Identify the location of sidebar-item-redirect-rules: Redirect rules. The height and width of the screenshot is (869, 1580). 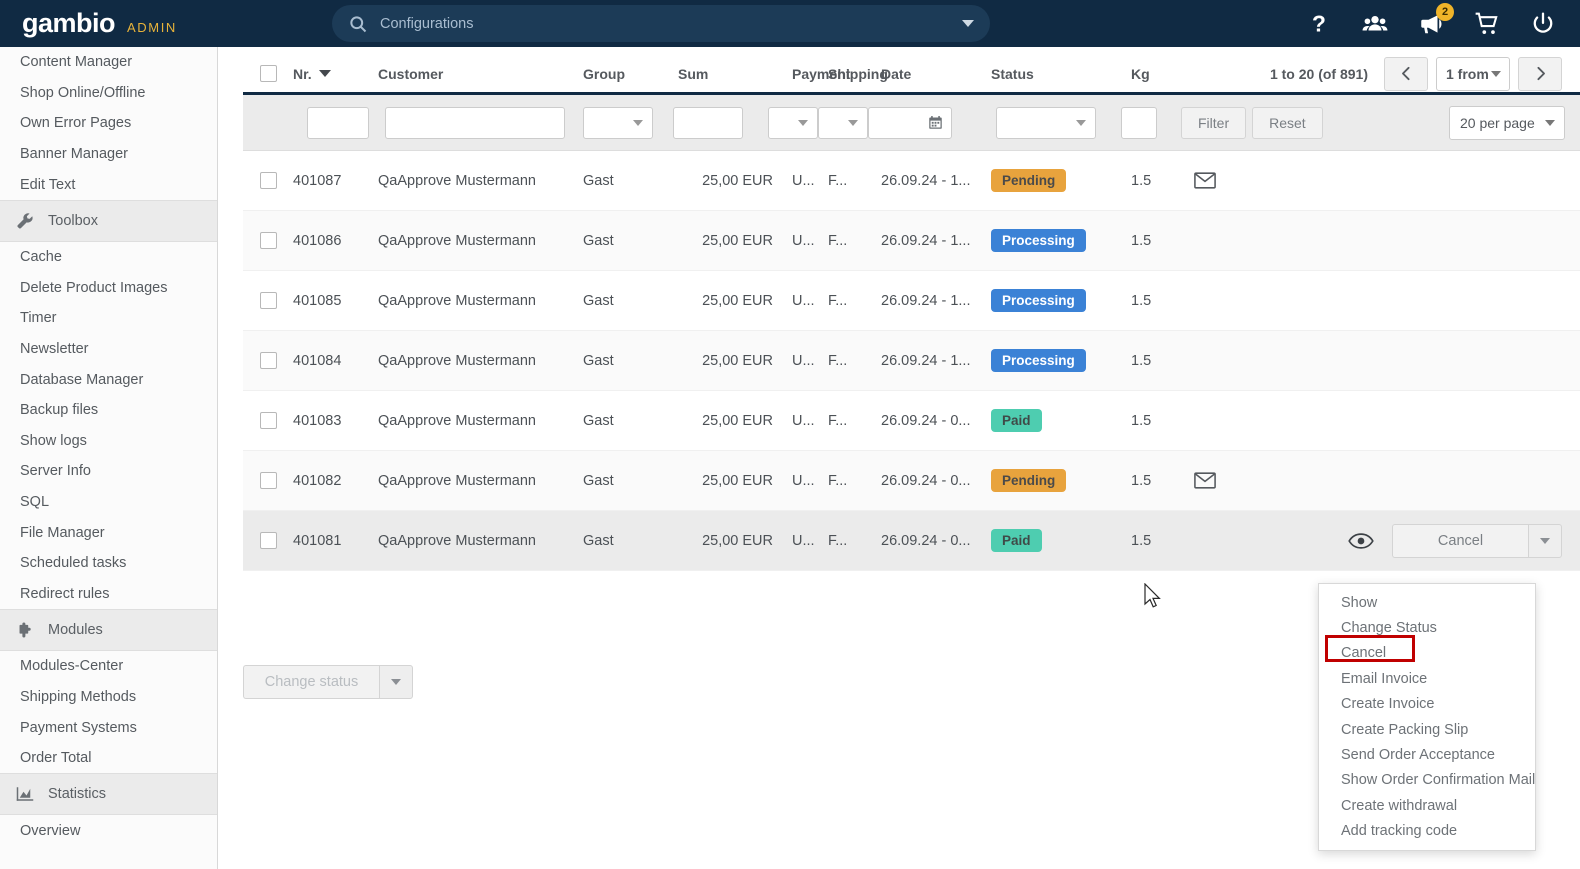
(108, 594).